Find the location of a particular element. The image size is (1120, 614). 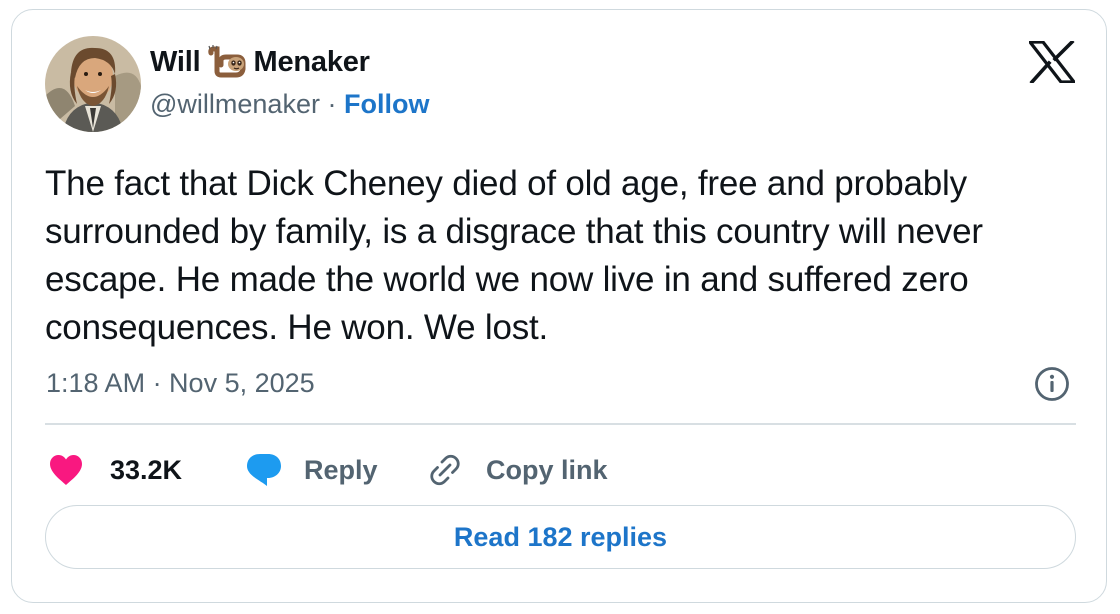

sloth-emoji-icon is located at coordinates (227, 62).